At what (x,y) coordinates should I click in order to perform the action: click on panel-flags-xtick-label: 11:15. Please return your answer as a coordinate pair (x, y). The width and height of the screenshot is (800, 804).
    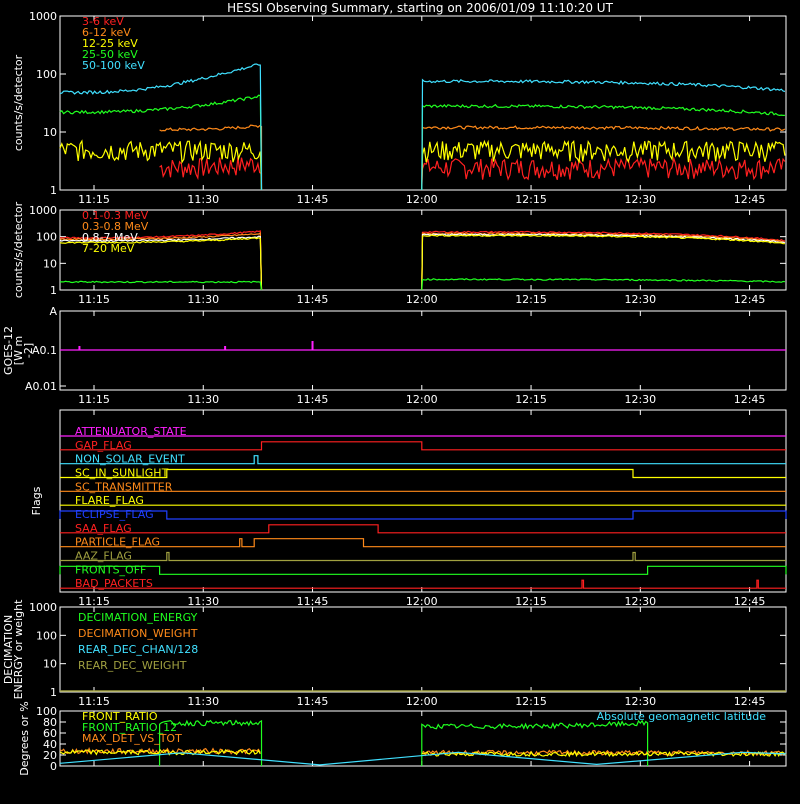
    Looking at the image, I should click on (94, 601).